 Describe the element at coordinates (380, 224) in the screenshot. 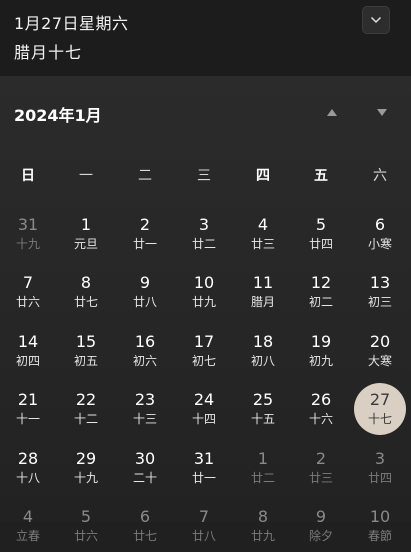

I see `day-number: 6` at that location.